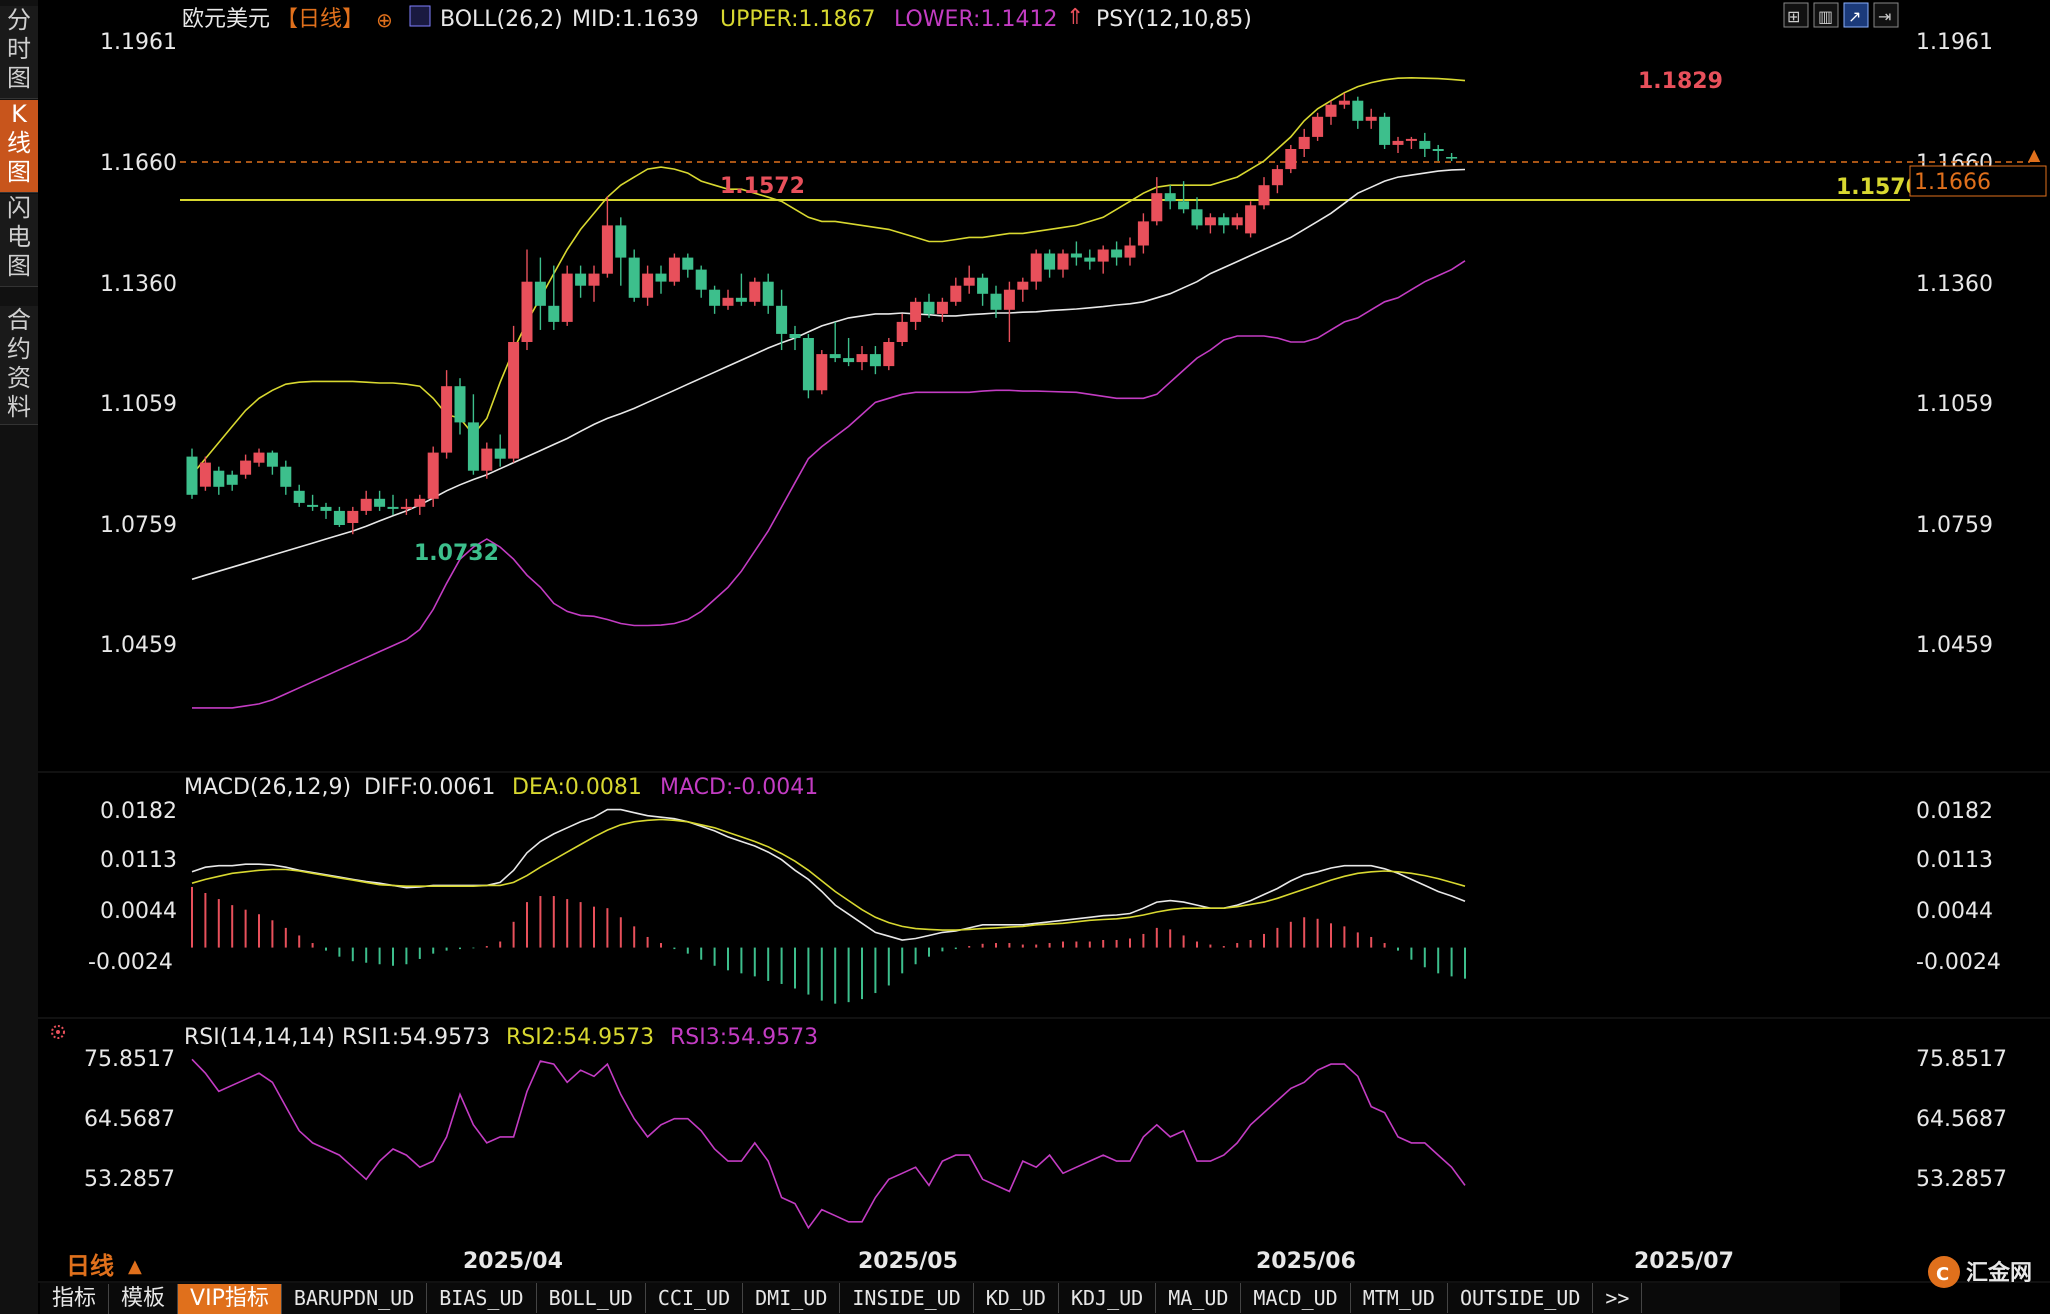 Image resolution: width=2050 pixels, height=1314 pixels. I want to click on tab-dmi-ud: DMI_UD, so click(792, 1298).